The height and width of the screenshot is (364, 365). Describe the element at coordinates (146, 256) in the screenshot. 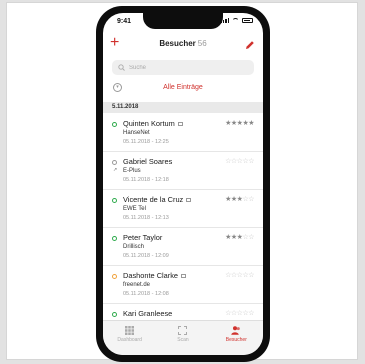

I see `visit-datetime: 05.11.2018 - 12:09` at that location.